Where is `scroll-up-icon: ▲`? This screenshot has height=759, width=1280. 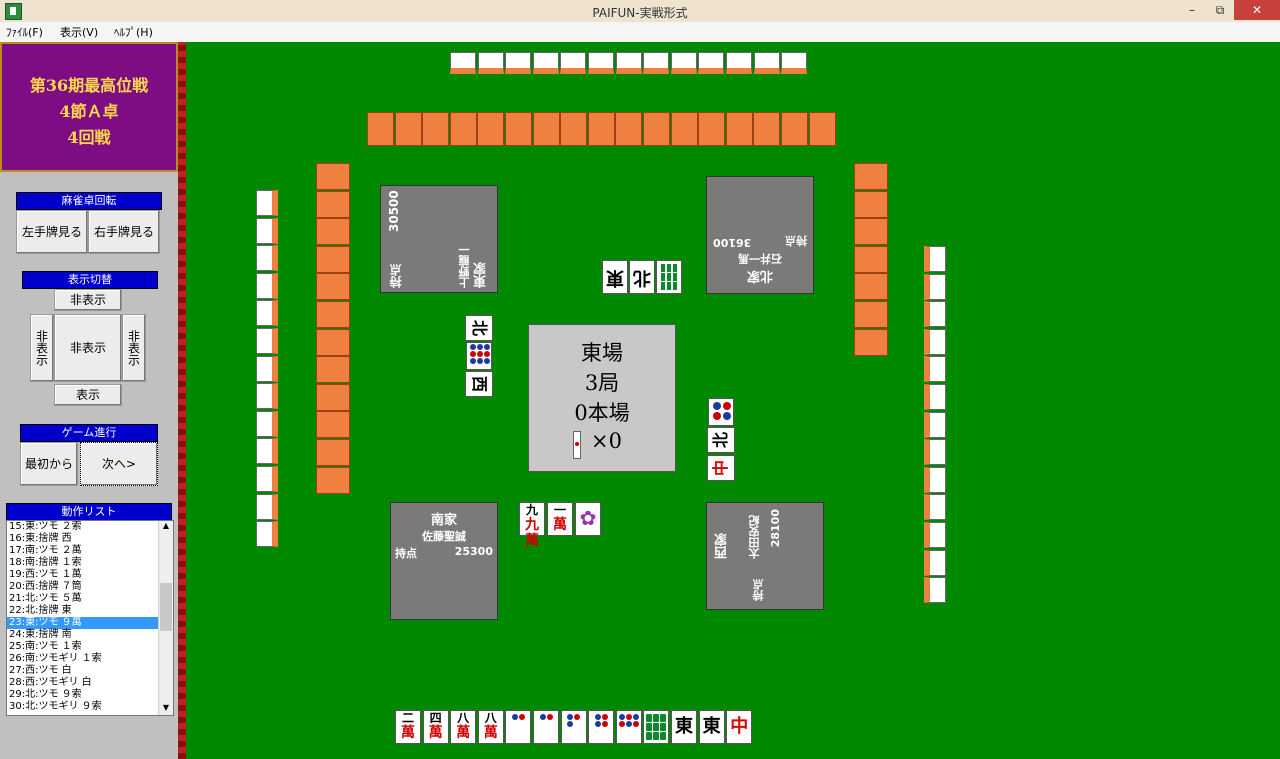 scroll-up-icon: ▲ is located at coordinates (166, 527).